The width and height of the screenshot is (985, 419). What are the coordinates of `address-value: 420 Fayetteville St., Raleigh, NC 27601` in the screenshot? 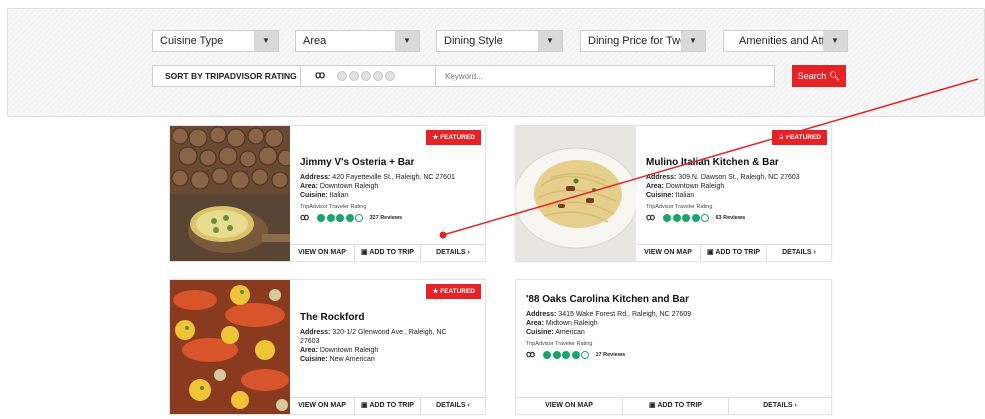 It's located at (393, 177).